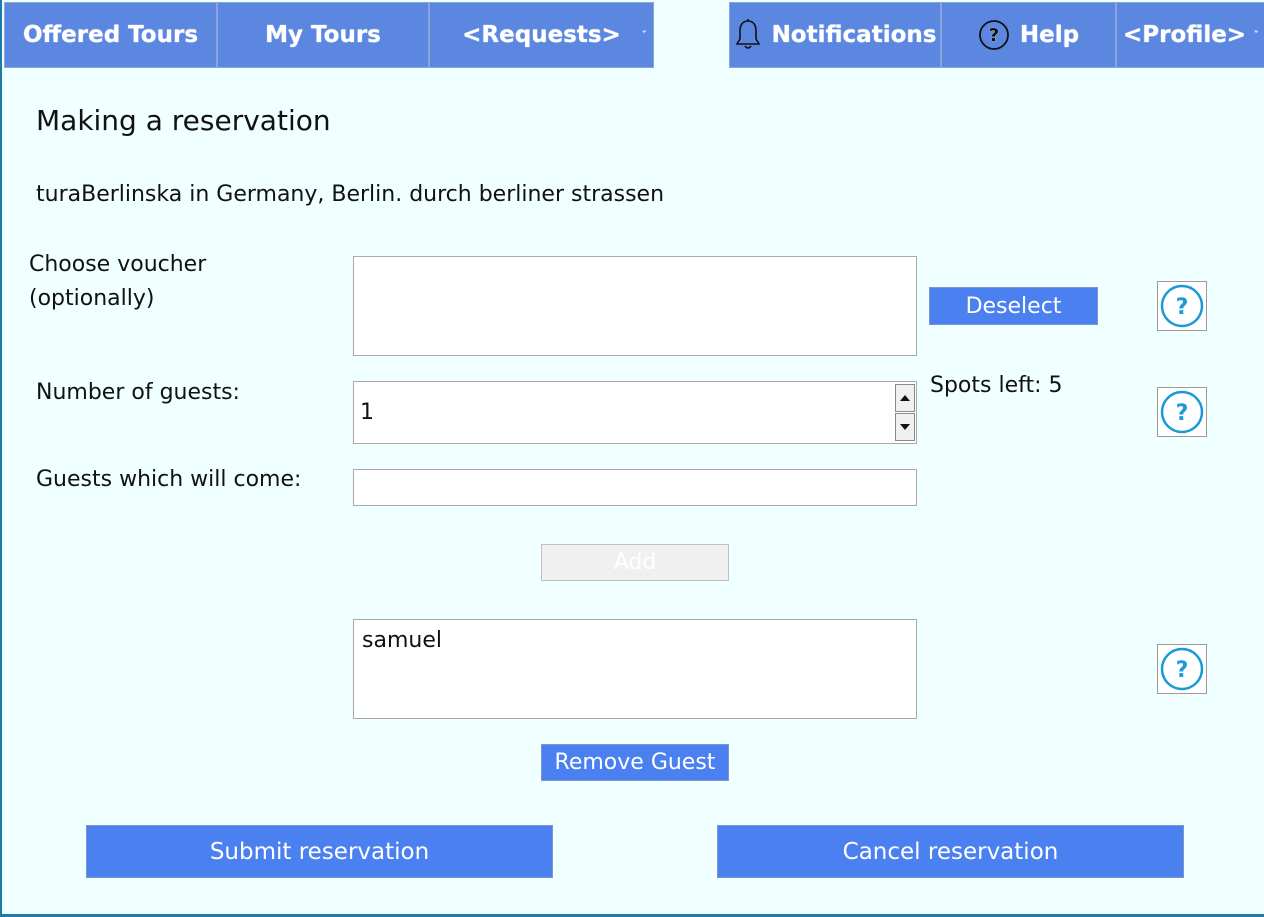 This screenshot has width=1264, height=917. I want to click on voucher-listbox, so click(635, 306).